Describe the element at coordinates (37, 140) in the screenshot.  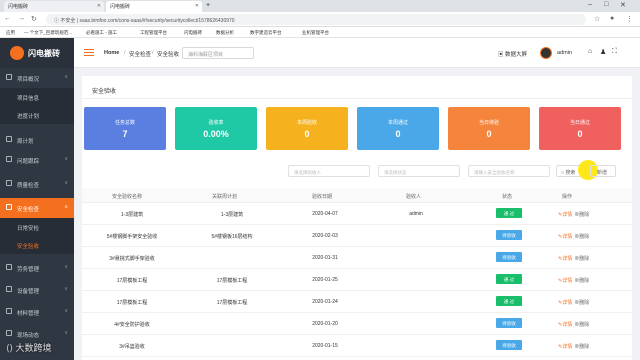
I see `sidebar-item-weekly-plan: 周计划` at that location.